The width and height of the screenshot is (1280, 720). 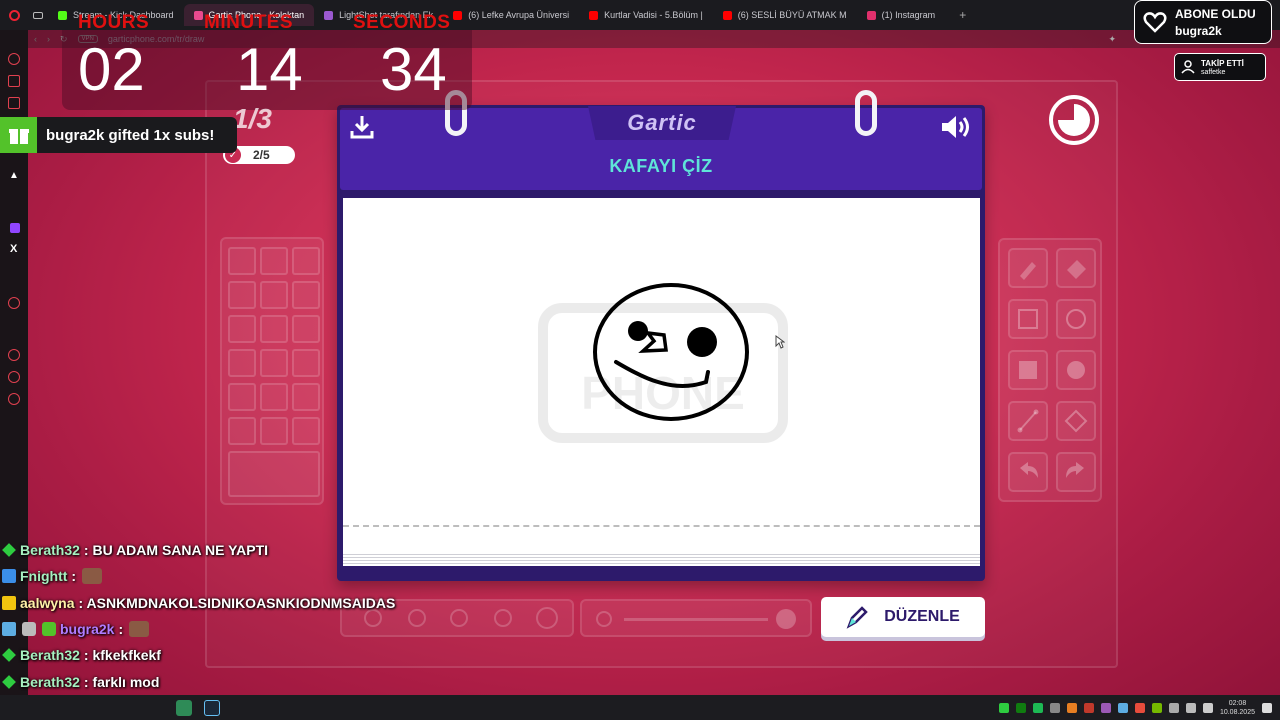 I want to click on sidebar-icon-clock, so click(x=14, y=355).